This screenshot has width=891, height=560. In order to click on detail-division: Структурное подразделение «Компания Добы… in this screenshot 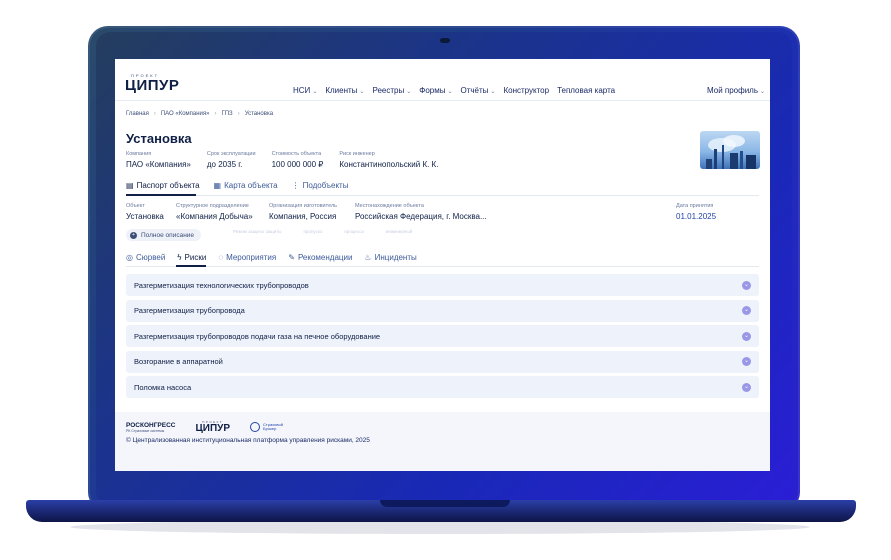, I will do `click(214, 212)`.